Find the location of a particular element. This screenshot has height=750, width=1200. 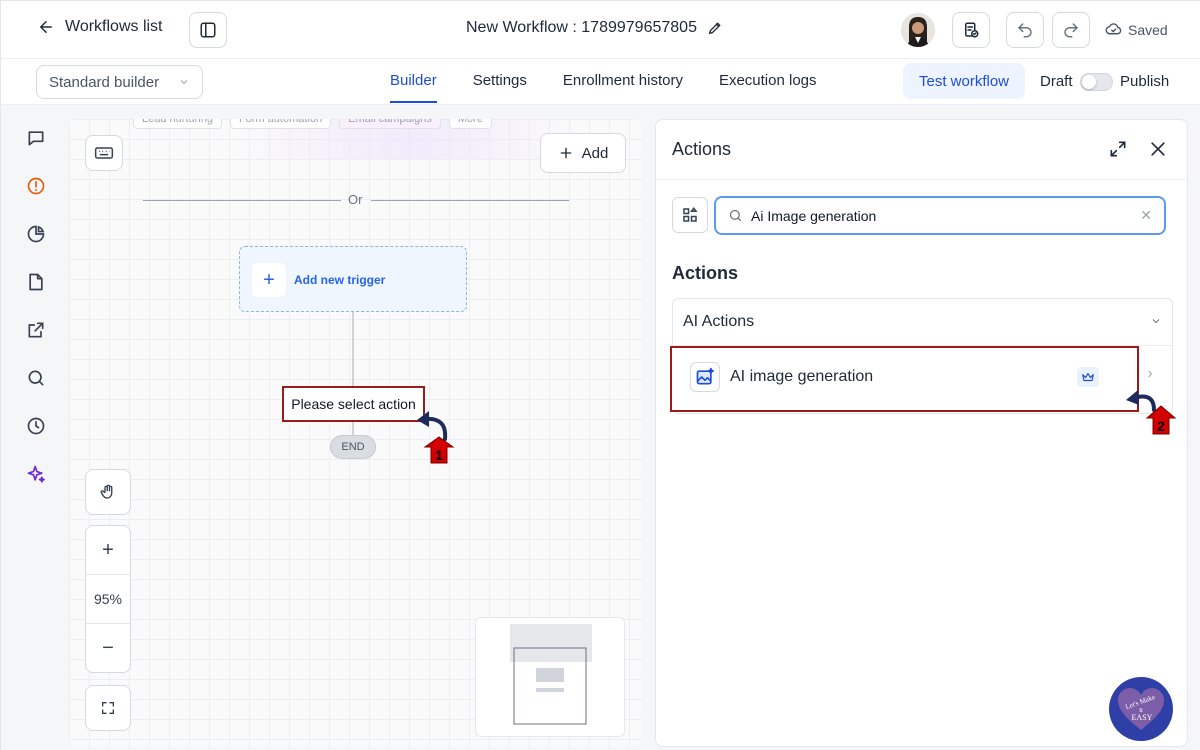

cloud-check-icon is located at coordinates (1113, 29).